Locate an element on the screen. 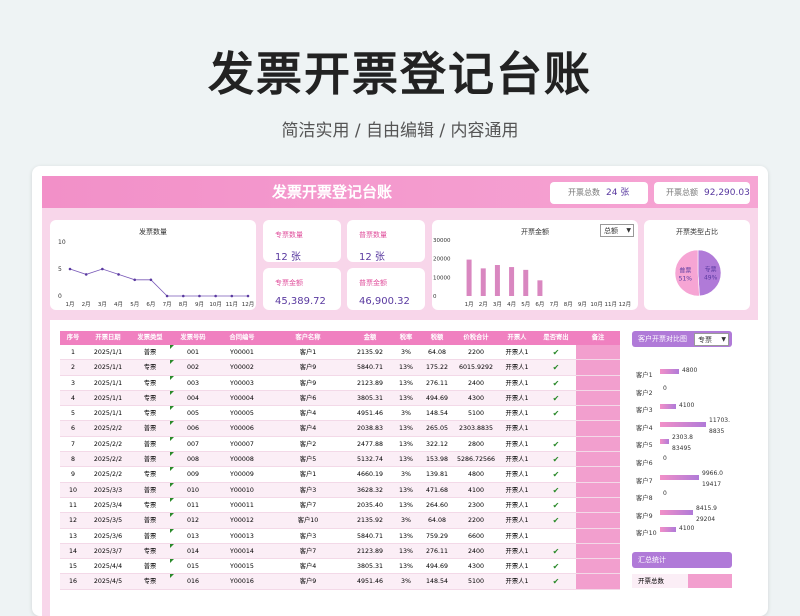  table-cell: 2025/3/6 is located at coordinates (108, 536).